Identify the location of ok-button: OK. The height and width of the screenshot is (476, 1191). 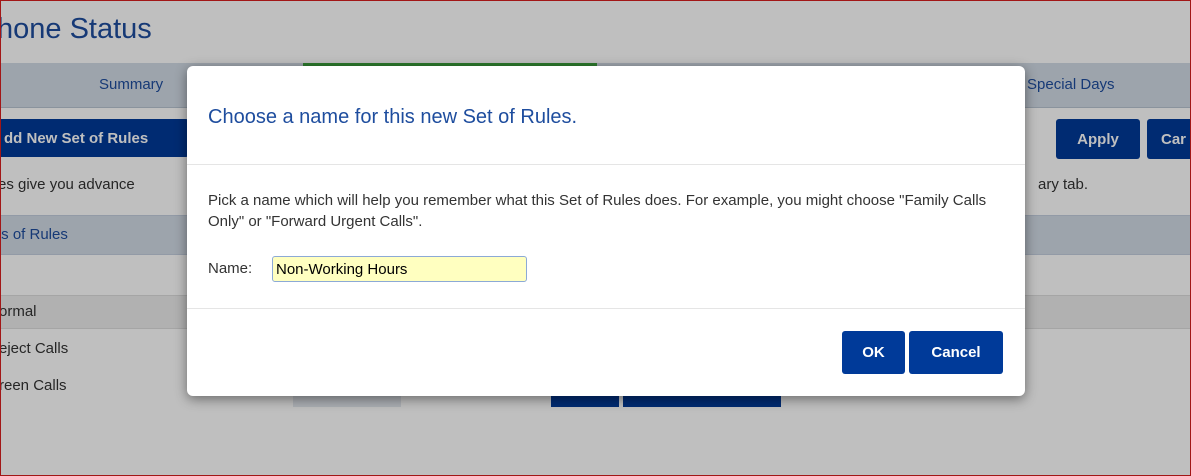
(873, 352).